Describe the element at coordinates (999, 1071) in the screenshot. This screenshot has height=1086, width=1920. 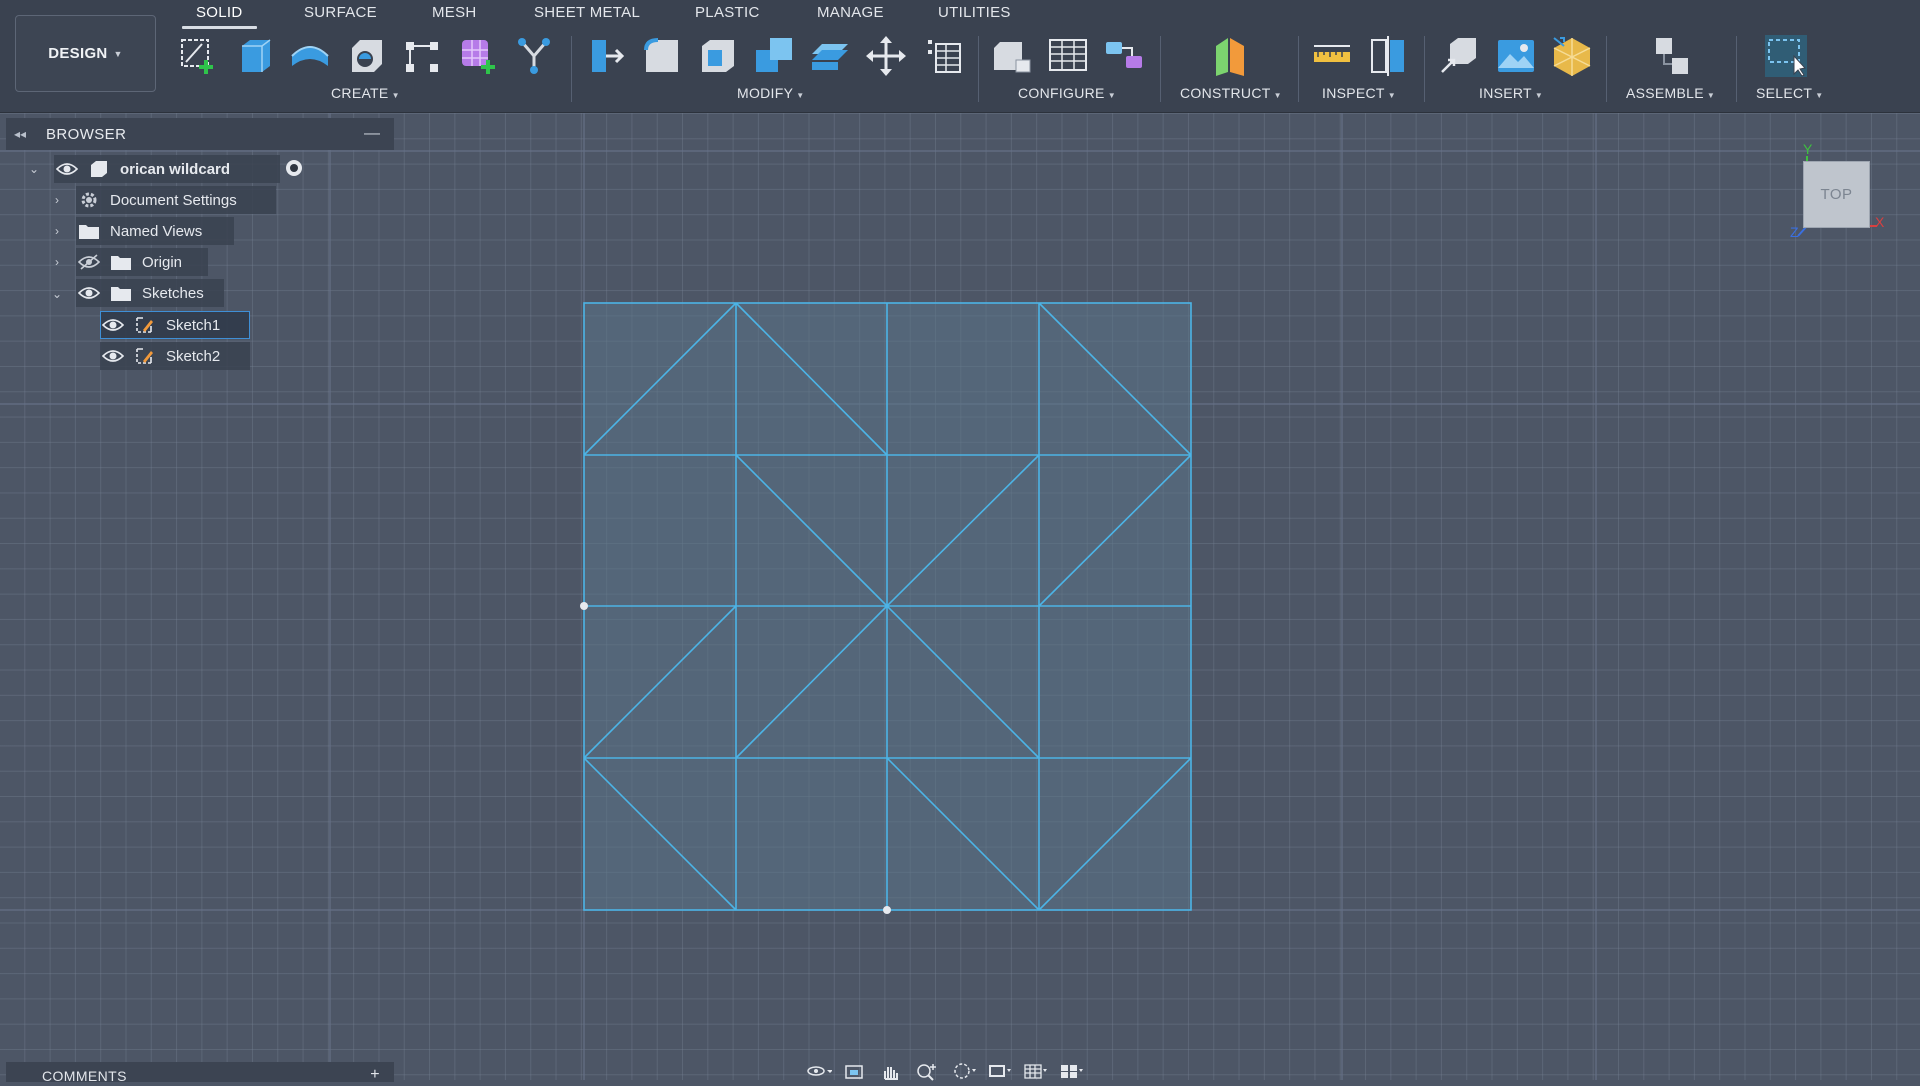
I see `display-settings-icon` at that location.